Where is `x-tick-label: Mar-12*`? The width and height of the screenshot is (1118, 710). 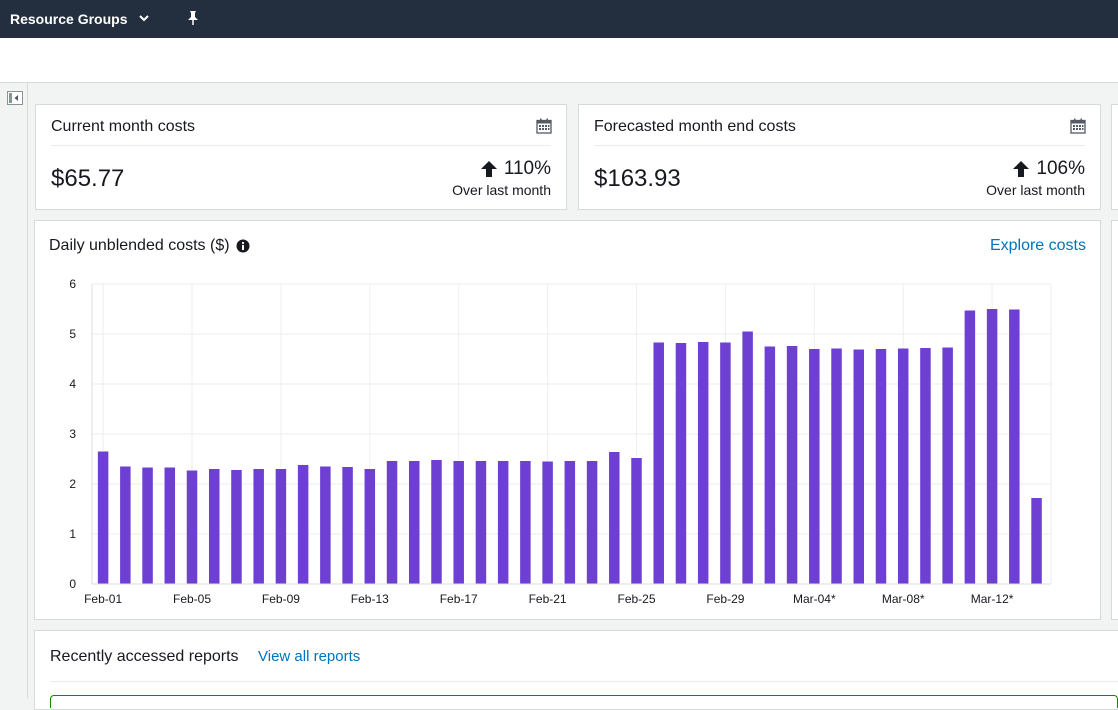 x-tick-label: Mar-12* is located at coordinates (992, 599).